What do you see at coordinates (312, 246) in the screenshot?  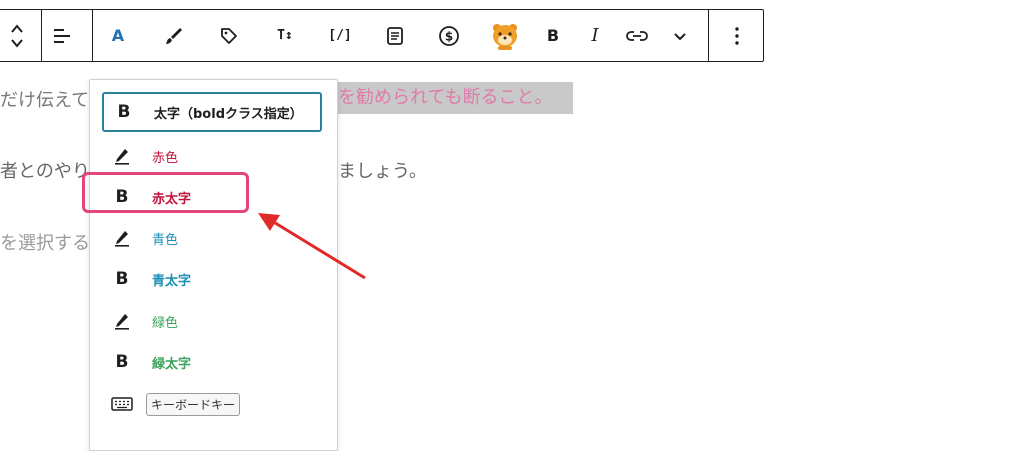 I see `annotation-arrow-icon` at bounding box center [312, 246].